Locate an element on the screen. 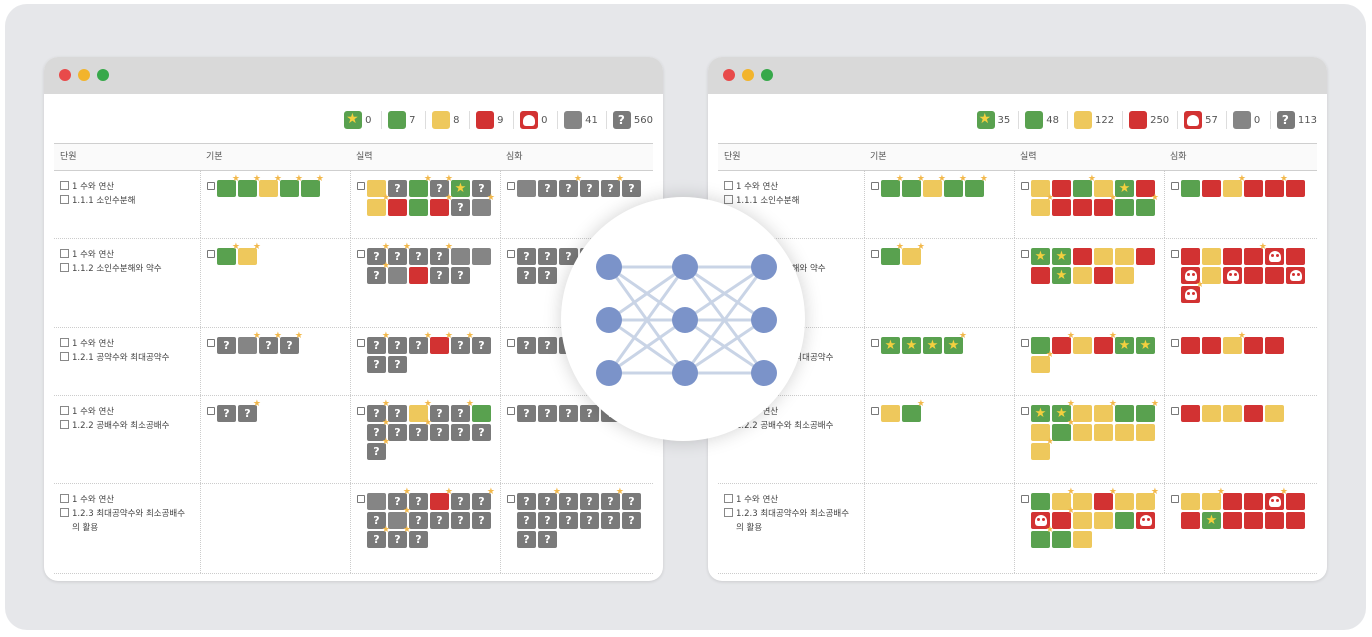  skull-tile is located at coordinates (1232, 275).